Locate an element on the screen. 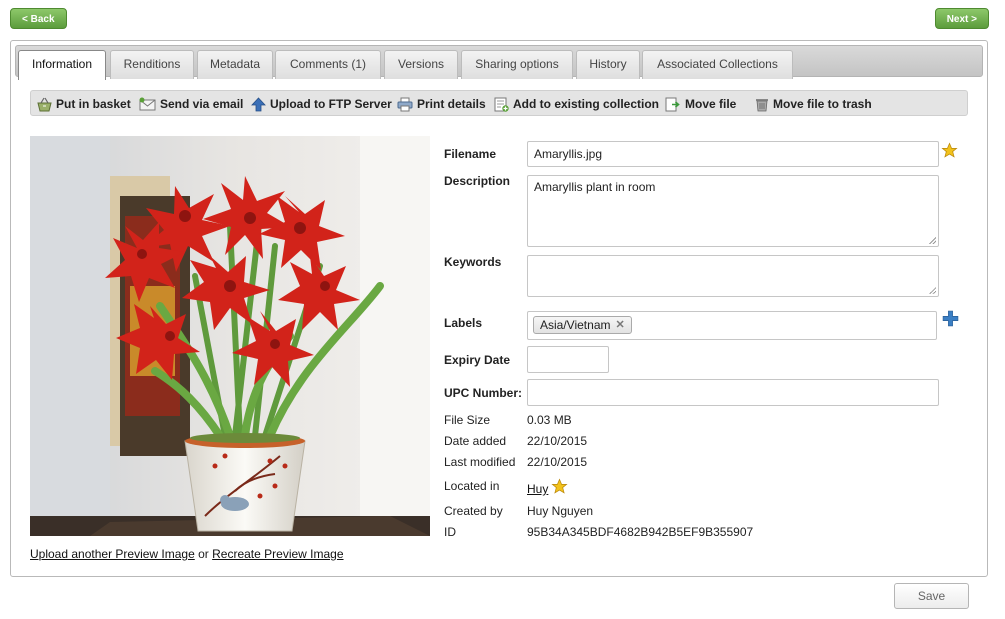 This screenshot has width=1005, height=619. located-in-value: Huy is located at coordinates (537, 489).